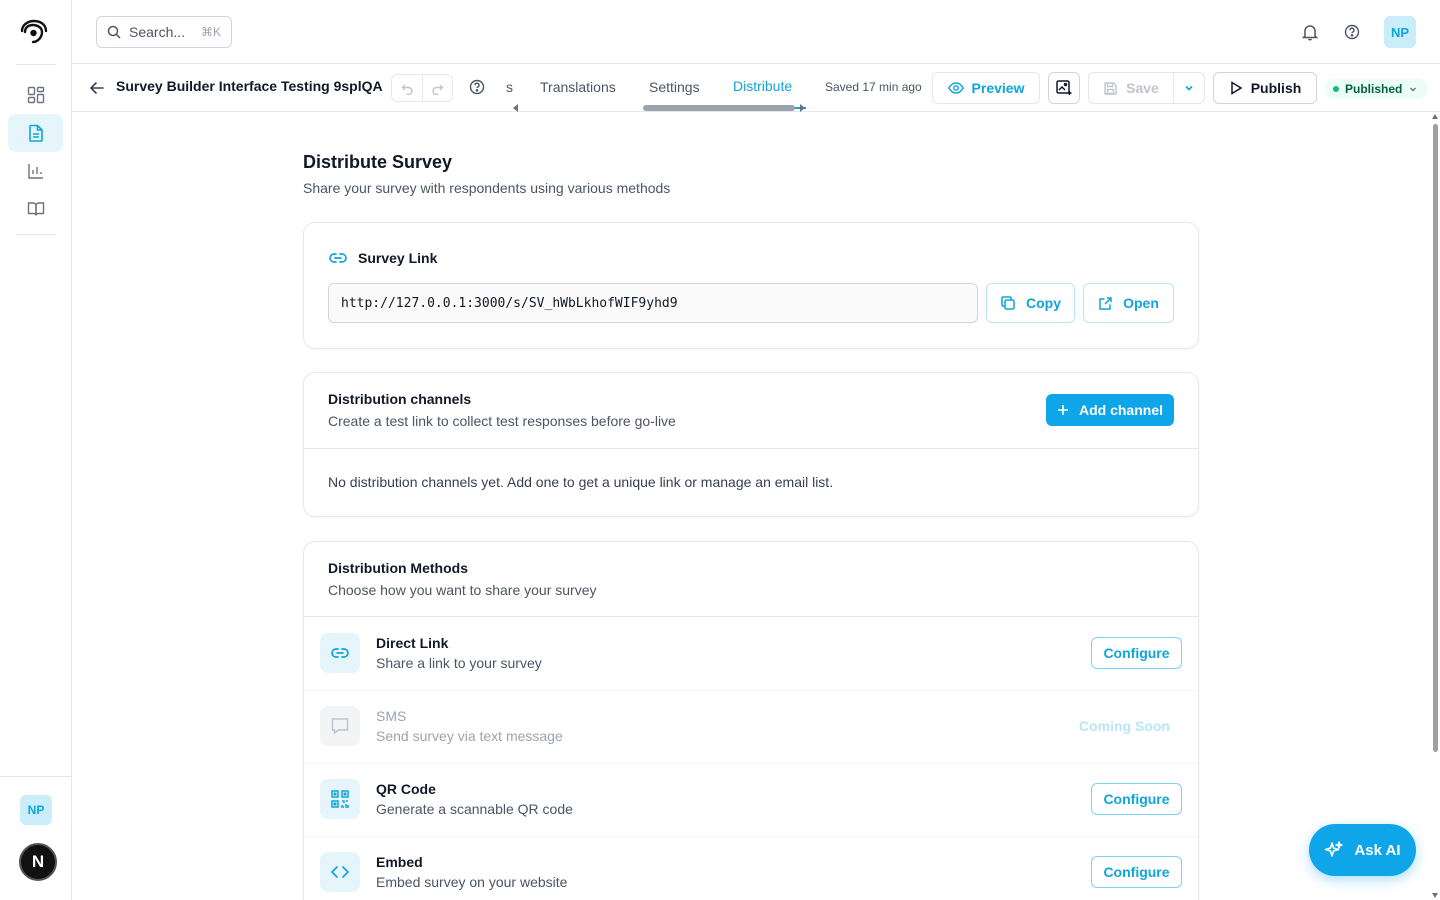  I want to click on sidebar-item-dashboard, so click(35, 95).